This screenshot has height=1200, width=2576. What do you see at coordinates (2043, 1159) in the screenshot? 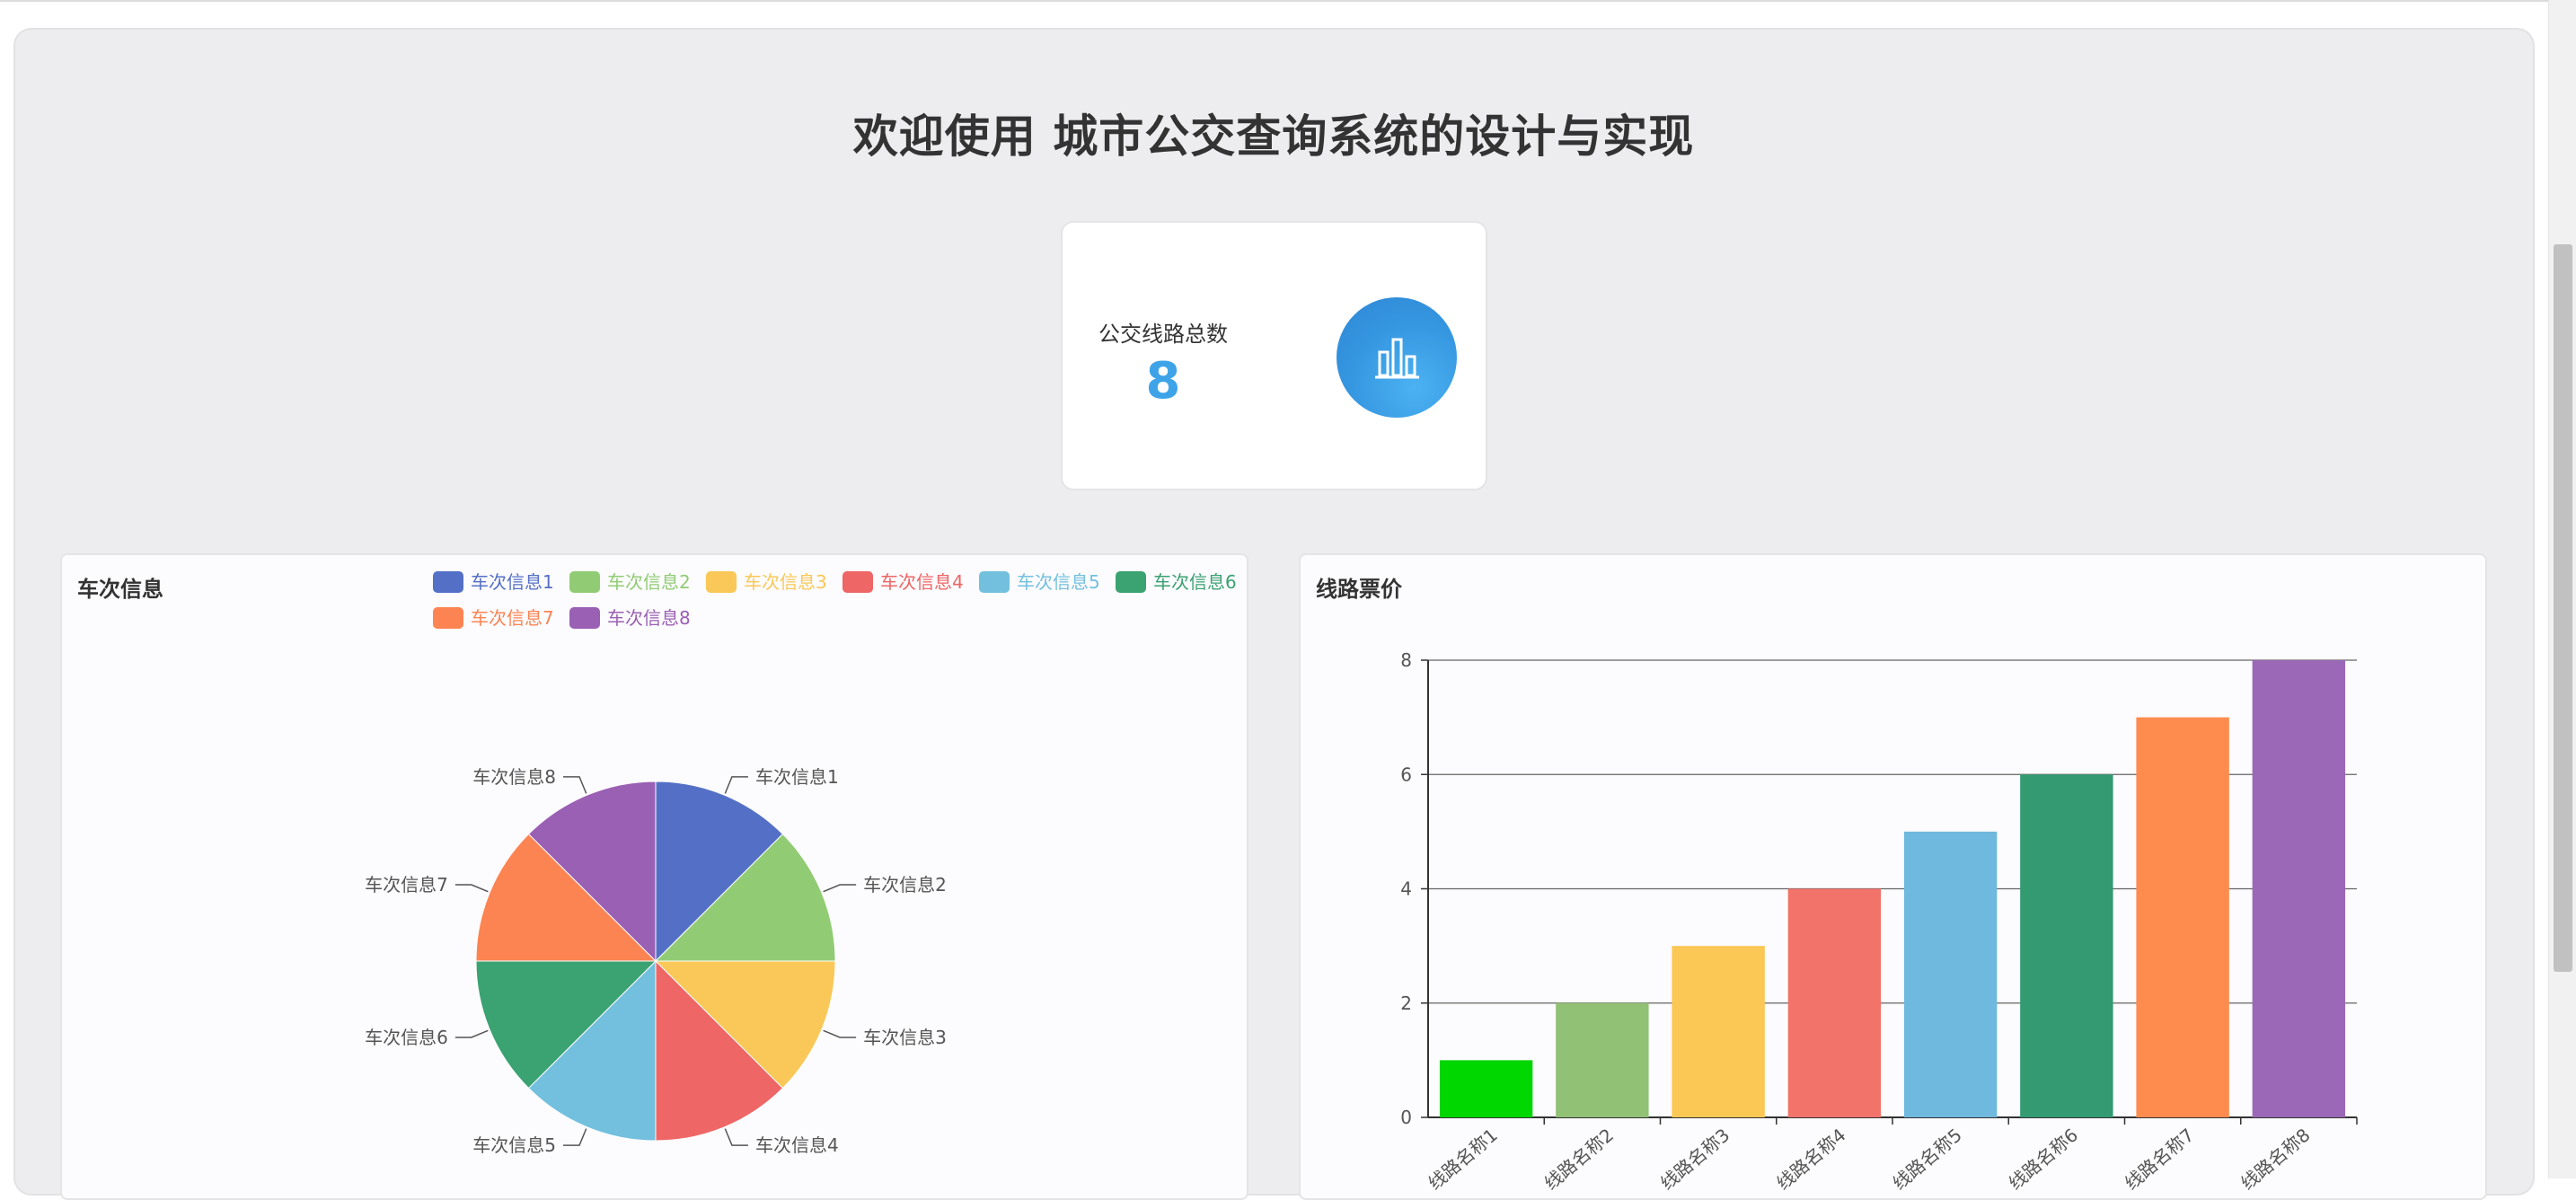
I see `x-tick-label-6: 线路名称6` at bounding box center [2043, 1159].